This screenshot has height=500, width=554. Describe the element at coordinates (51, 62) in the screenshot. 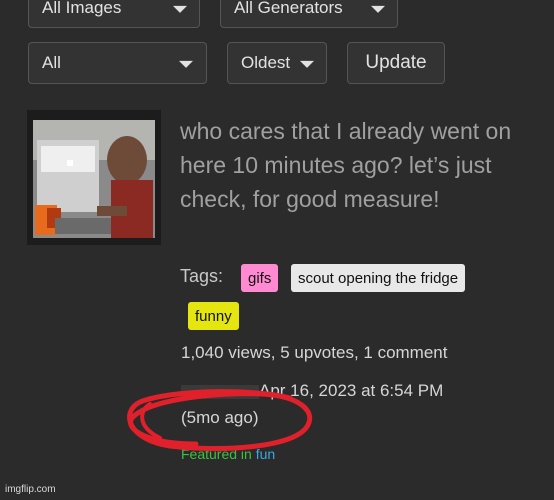

I see `category-select-label: All` at that location.